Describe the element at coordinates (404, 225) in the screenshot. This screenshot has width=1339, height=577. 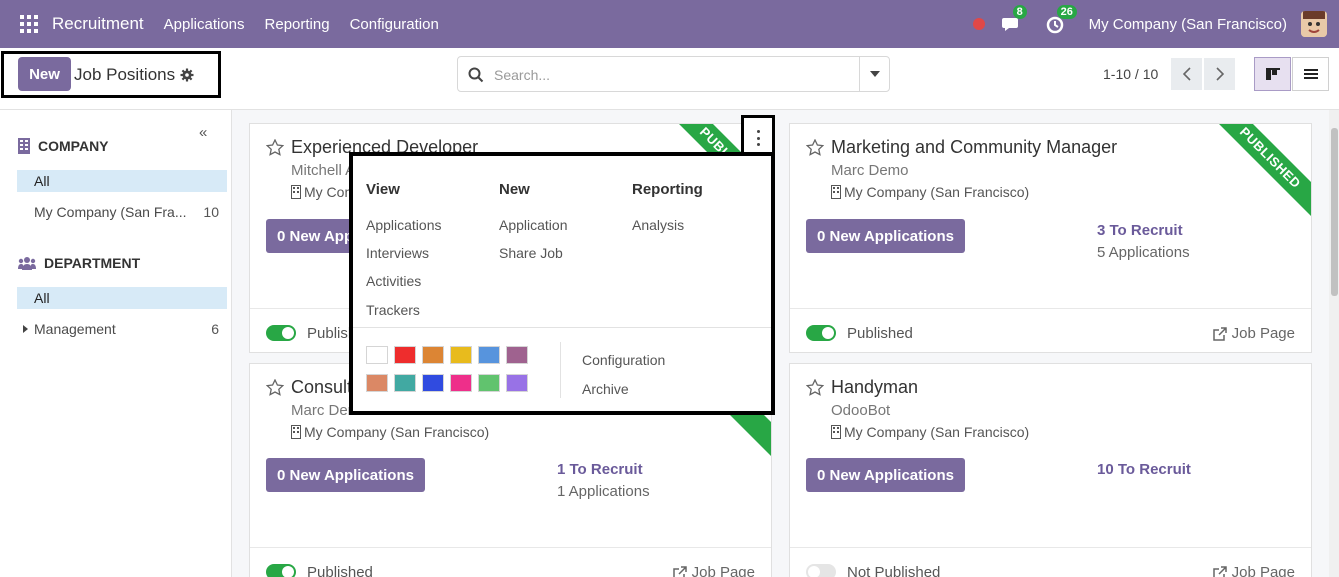
I see `dropdown-view-applications: Applications` at that location.